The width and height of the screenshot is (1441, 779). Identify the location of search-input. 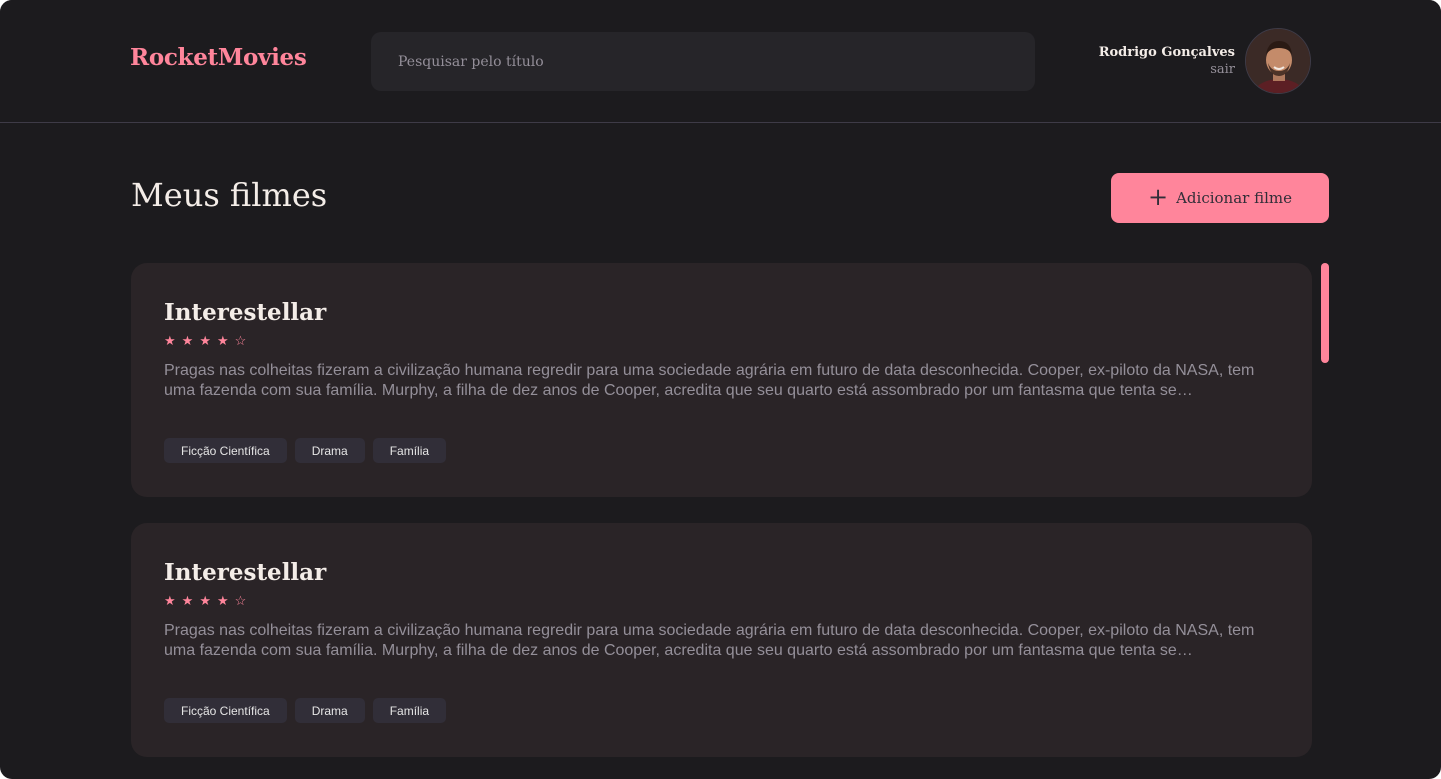
(715, 61).